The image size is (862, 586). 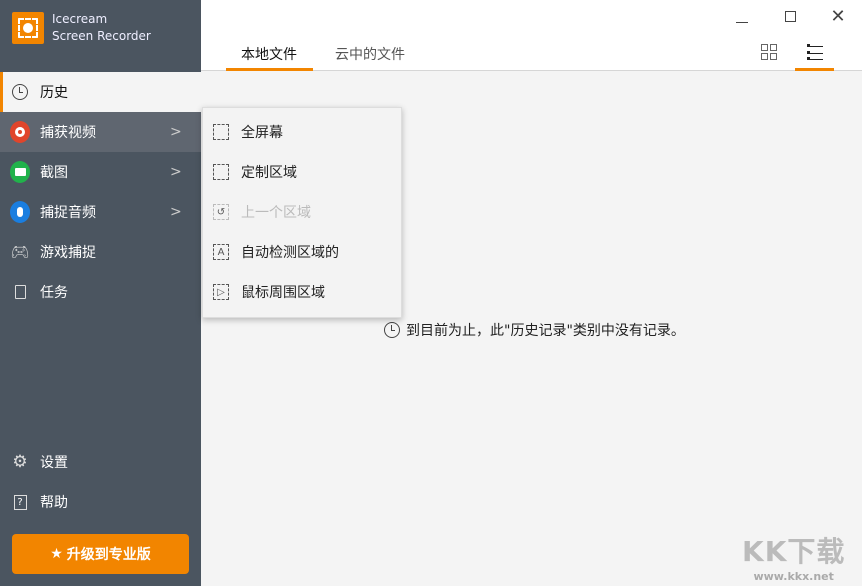 I want to click on auto-detect-icon: A, so click(x=221, y=252).